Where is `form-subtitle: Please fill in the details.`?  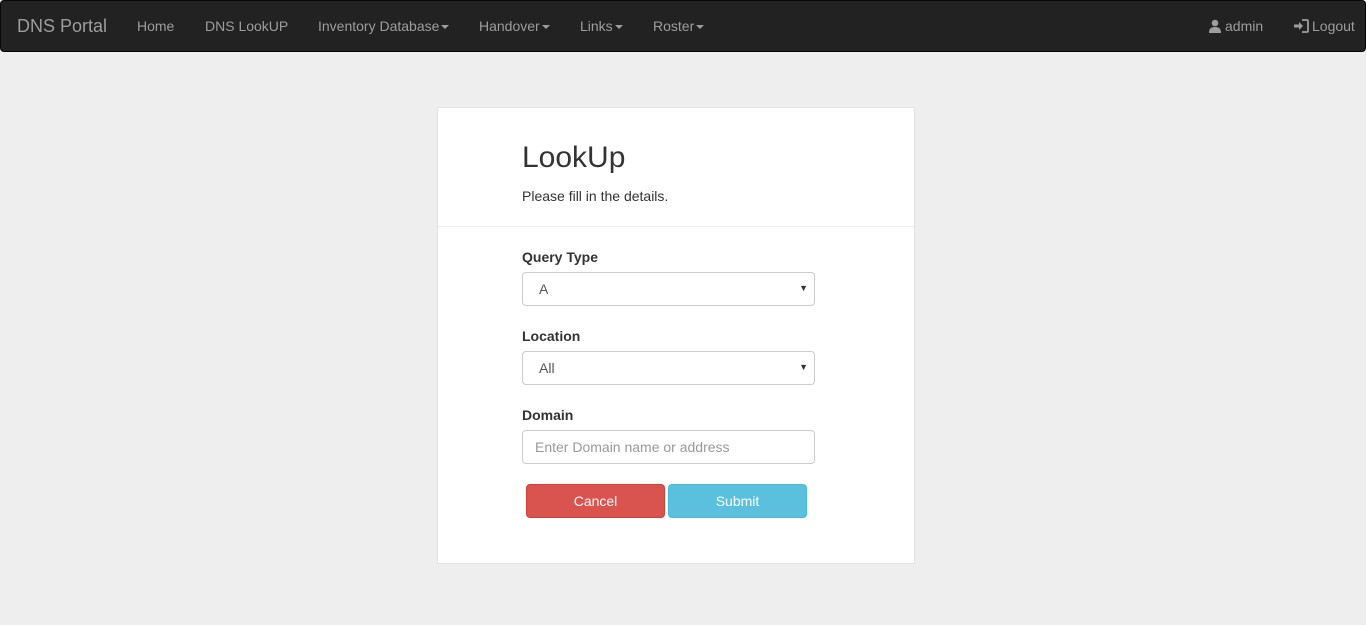
form-subtitle: Please fill in the details. is located at coordinates (595, 196).